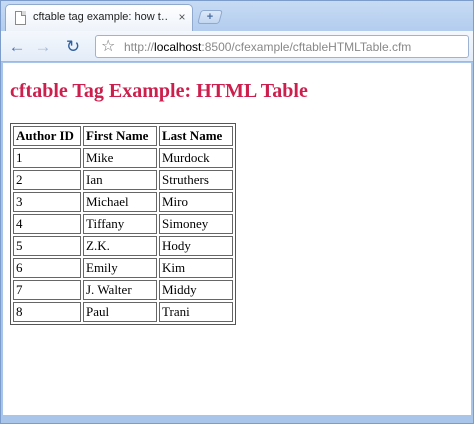  I want to click on cell-last-name: Simoney, so click(196, 224).